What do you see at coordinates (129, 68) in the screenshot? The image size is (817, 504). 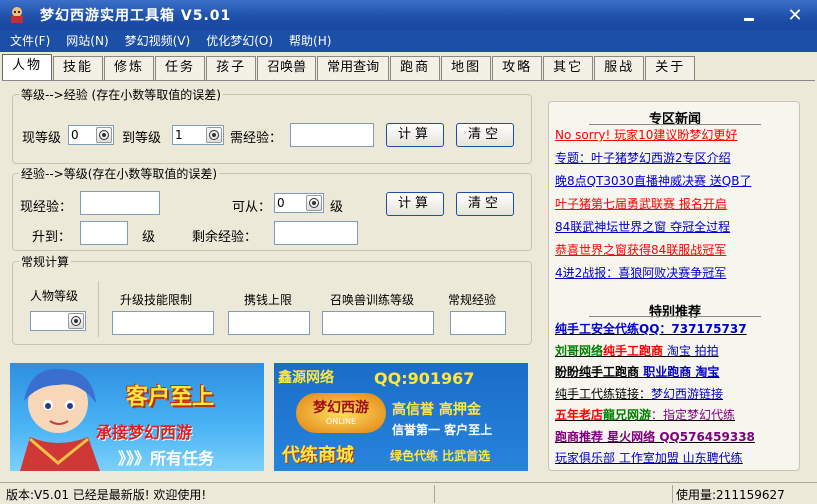 I see `tab-cultivation: 修炼` at bounding box center [129, 68].